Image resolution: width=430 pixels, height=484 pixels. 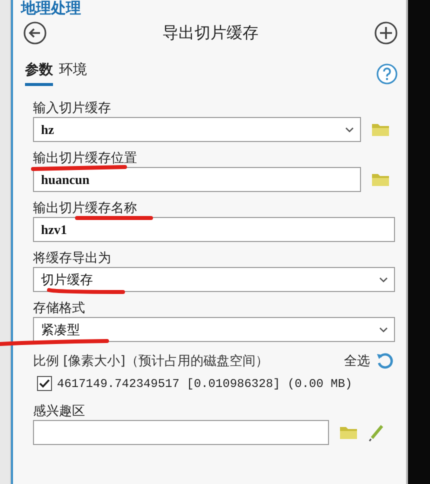 What do you see at coordinates (44, 383) in the screenshot?
I see `checkbox` at bounding box center [44, 383].